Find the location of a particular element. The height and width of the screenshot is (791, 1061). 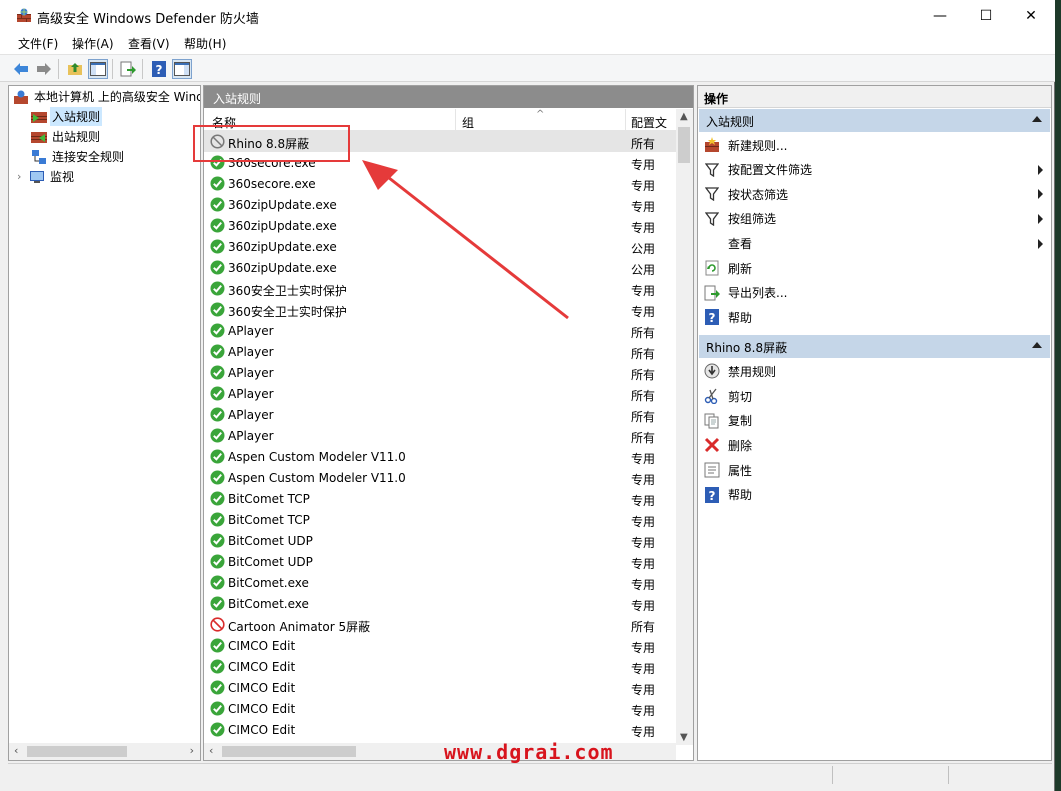

action-item: 刷新 is located at coordinates (876, 268).